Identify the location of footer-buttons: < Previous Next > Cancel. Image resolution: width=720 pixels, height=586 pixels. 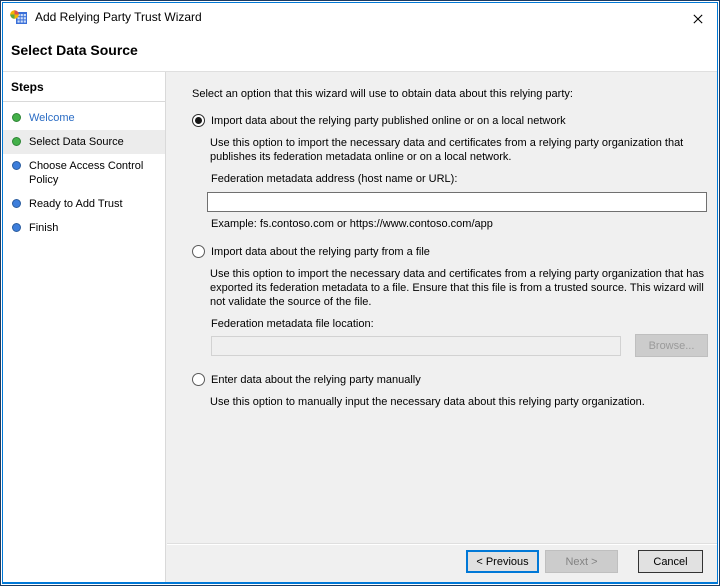
(584, 561).